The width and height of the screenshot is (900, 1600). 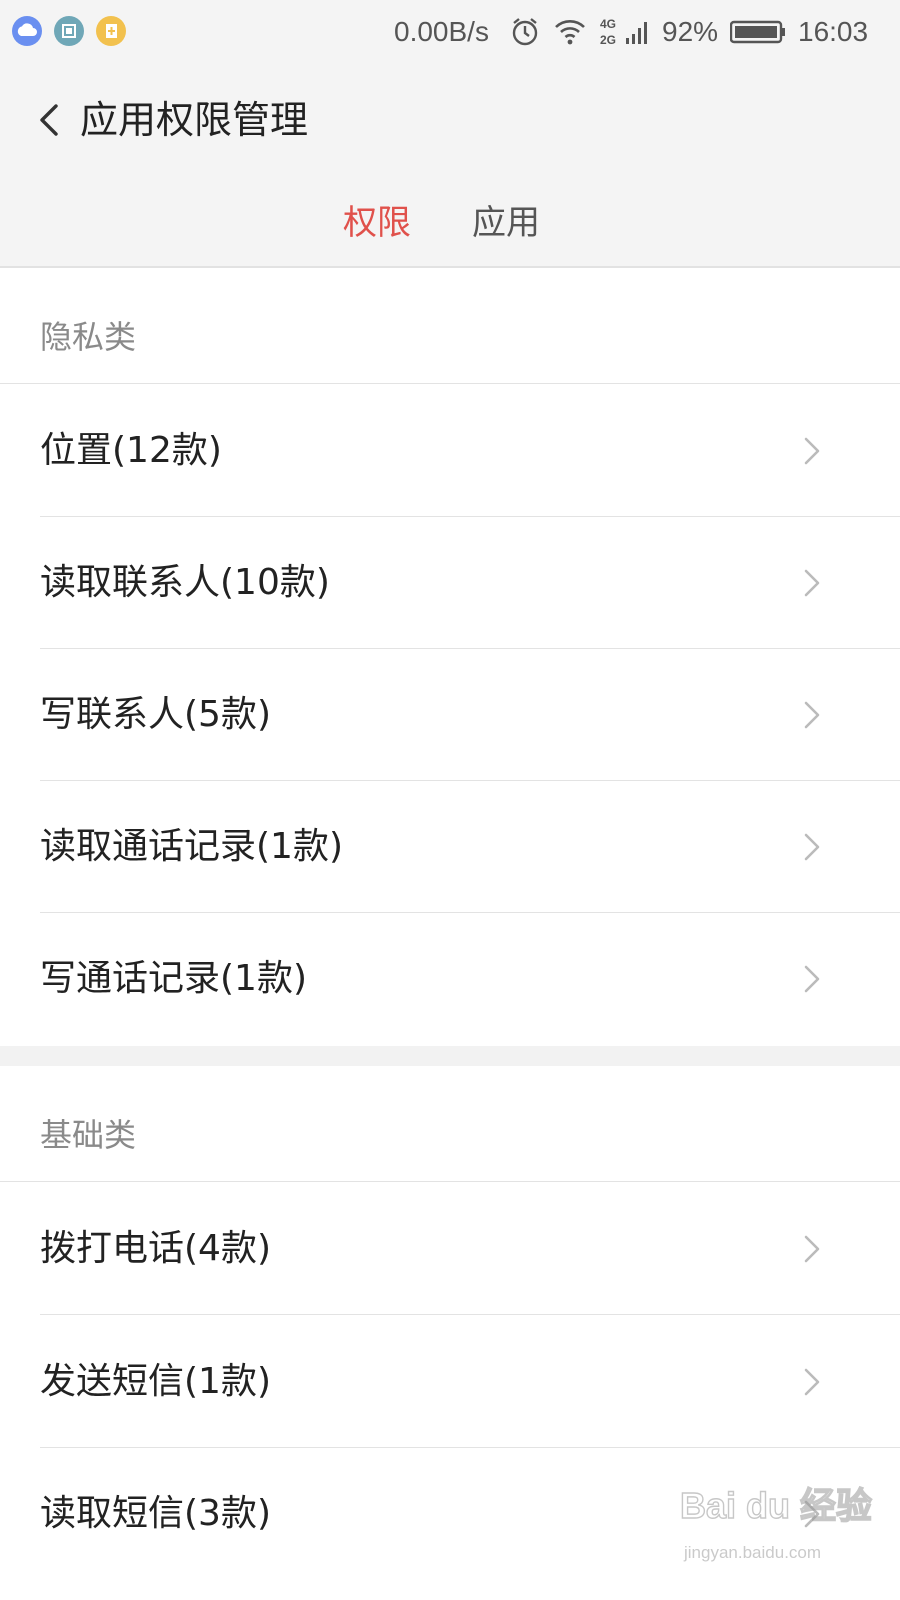 What do you see at coordinates (155, 1248) in the screenshot?
I see `list-item-label: 拨打电话(4款)` at bounding box center [155, 1248].